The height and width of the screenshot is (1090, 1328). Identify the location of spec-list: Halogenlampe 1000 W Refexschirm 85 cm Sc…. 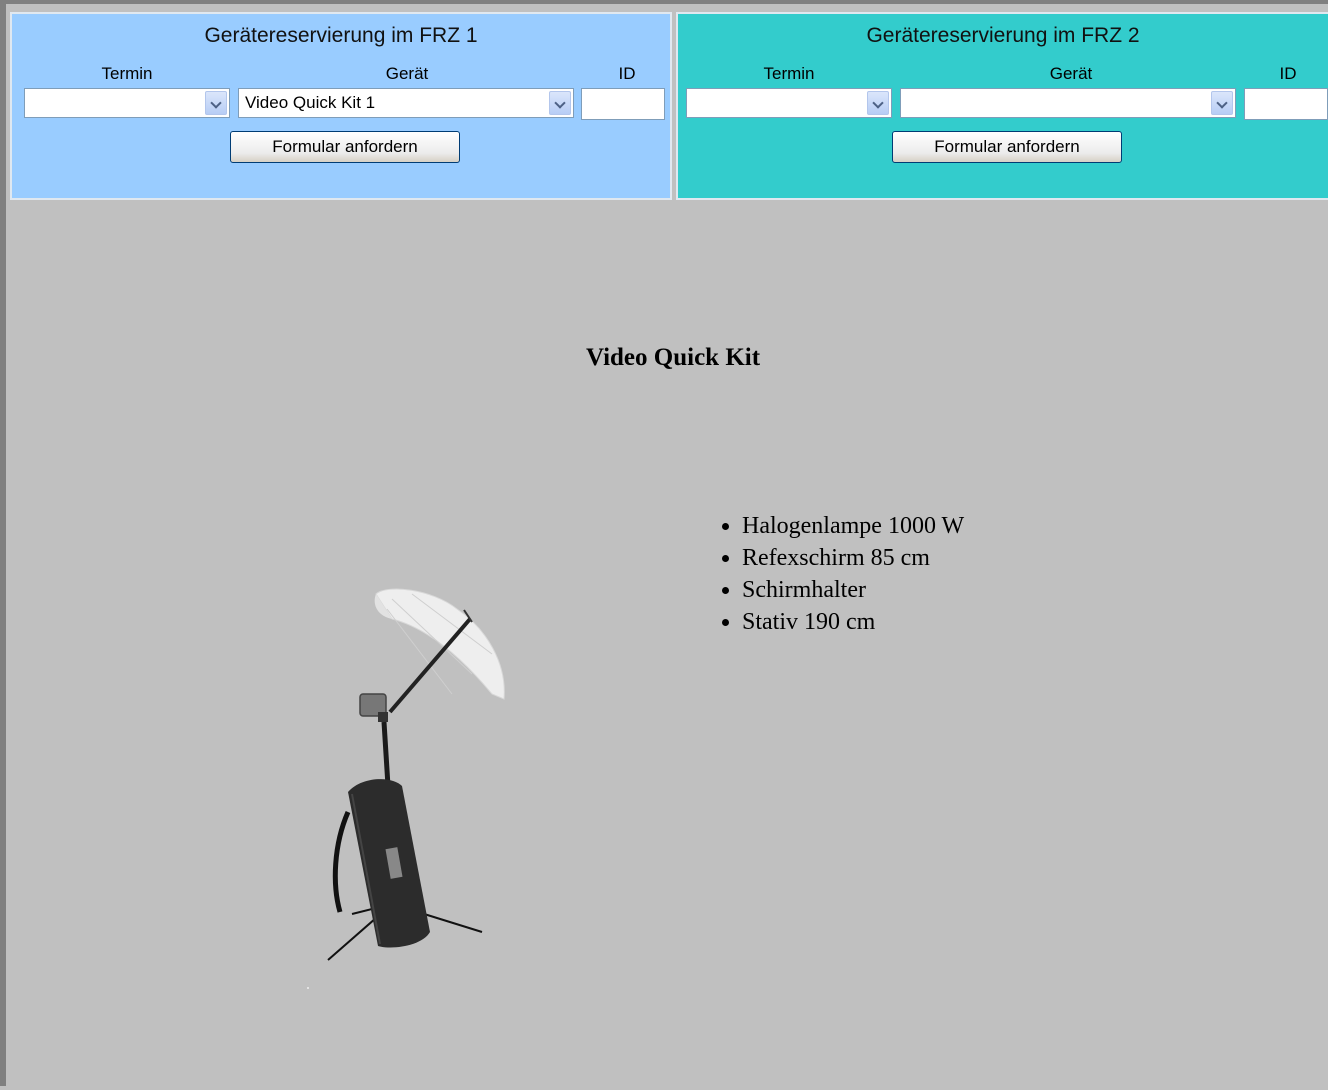
(842, 574).